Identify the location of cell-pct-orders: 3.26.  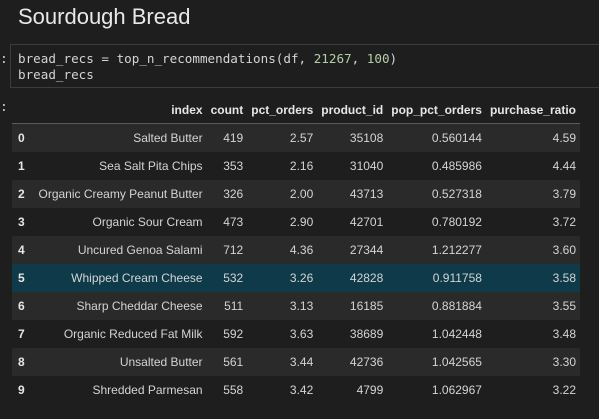
(301, 278).